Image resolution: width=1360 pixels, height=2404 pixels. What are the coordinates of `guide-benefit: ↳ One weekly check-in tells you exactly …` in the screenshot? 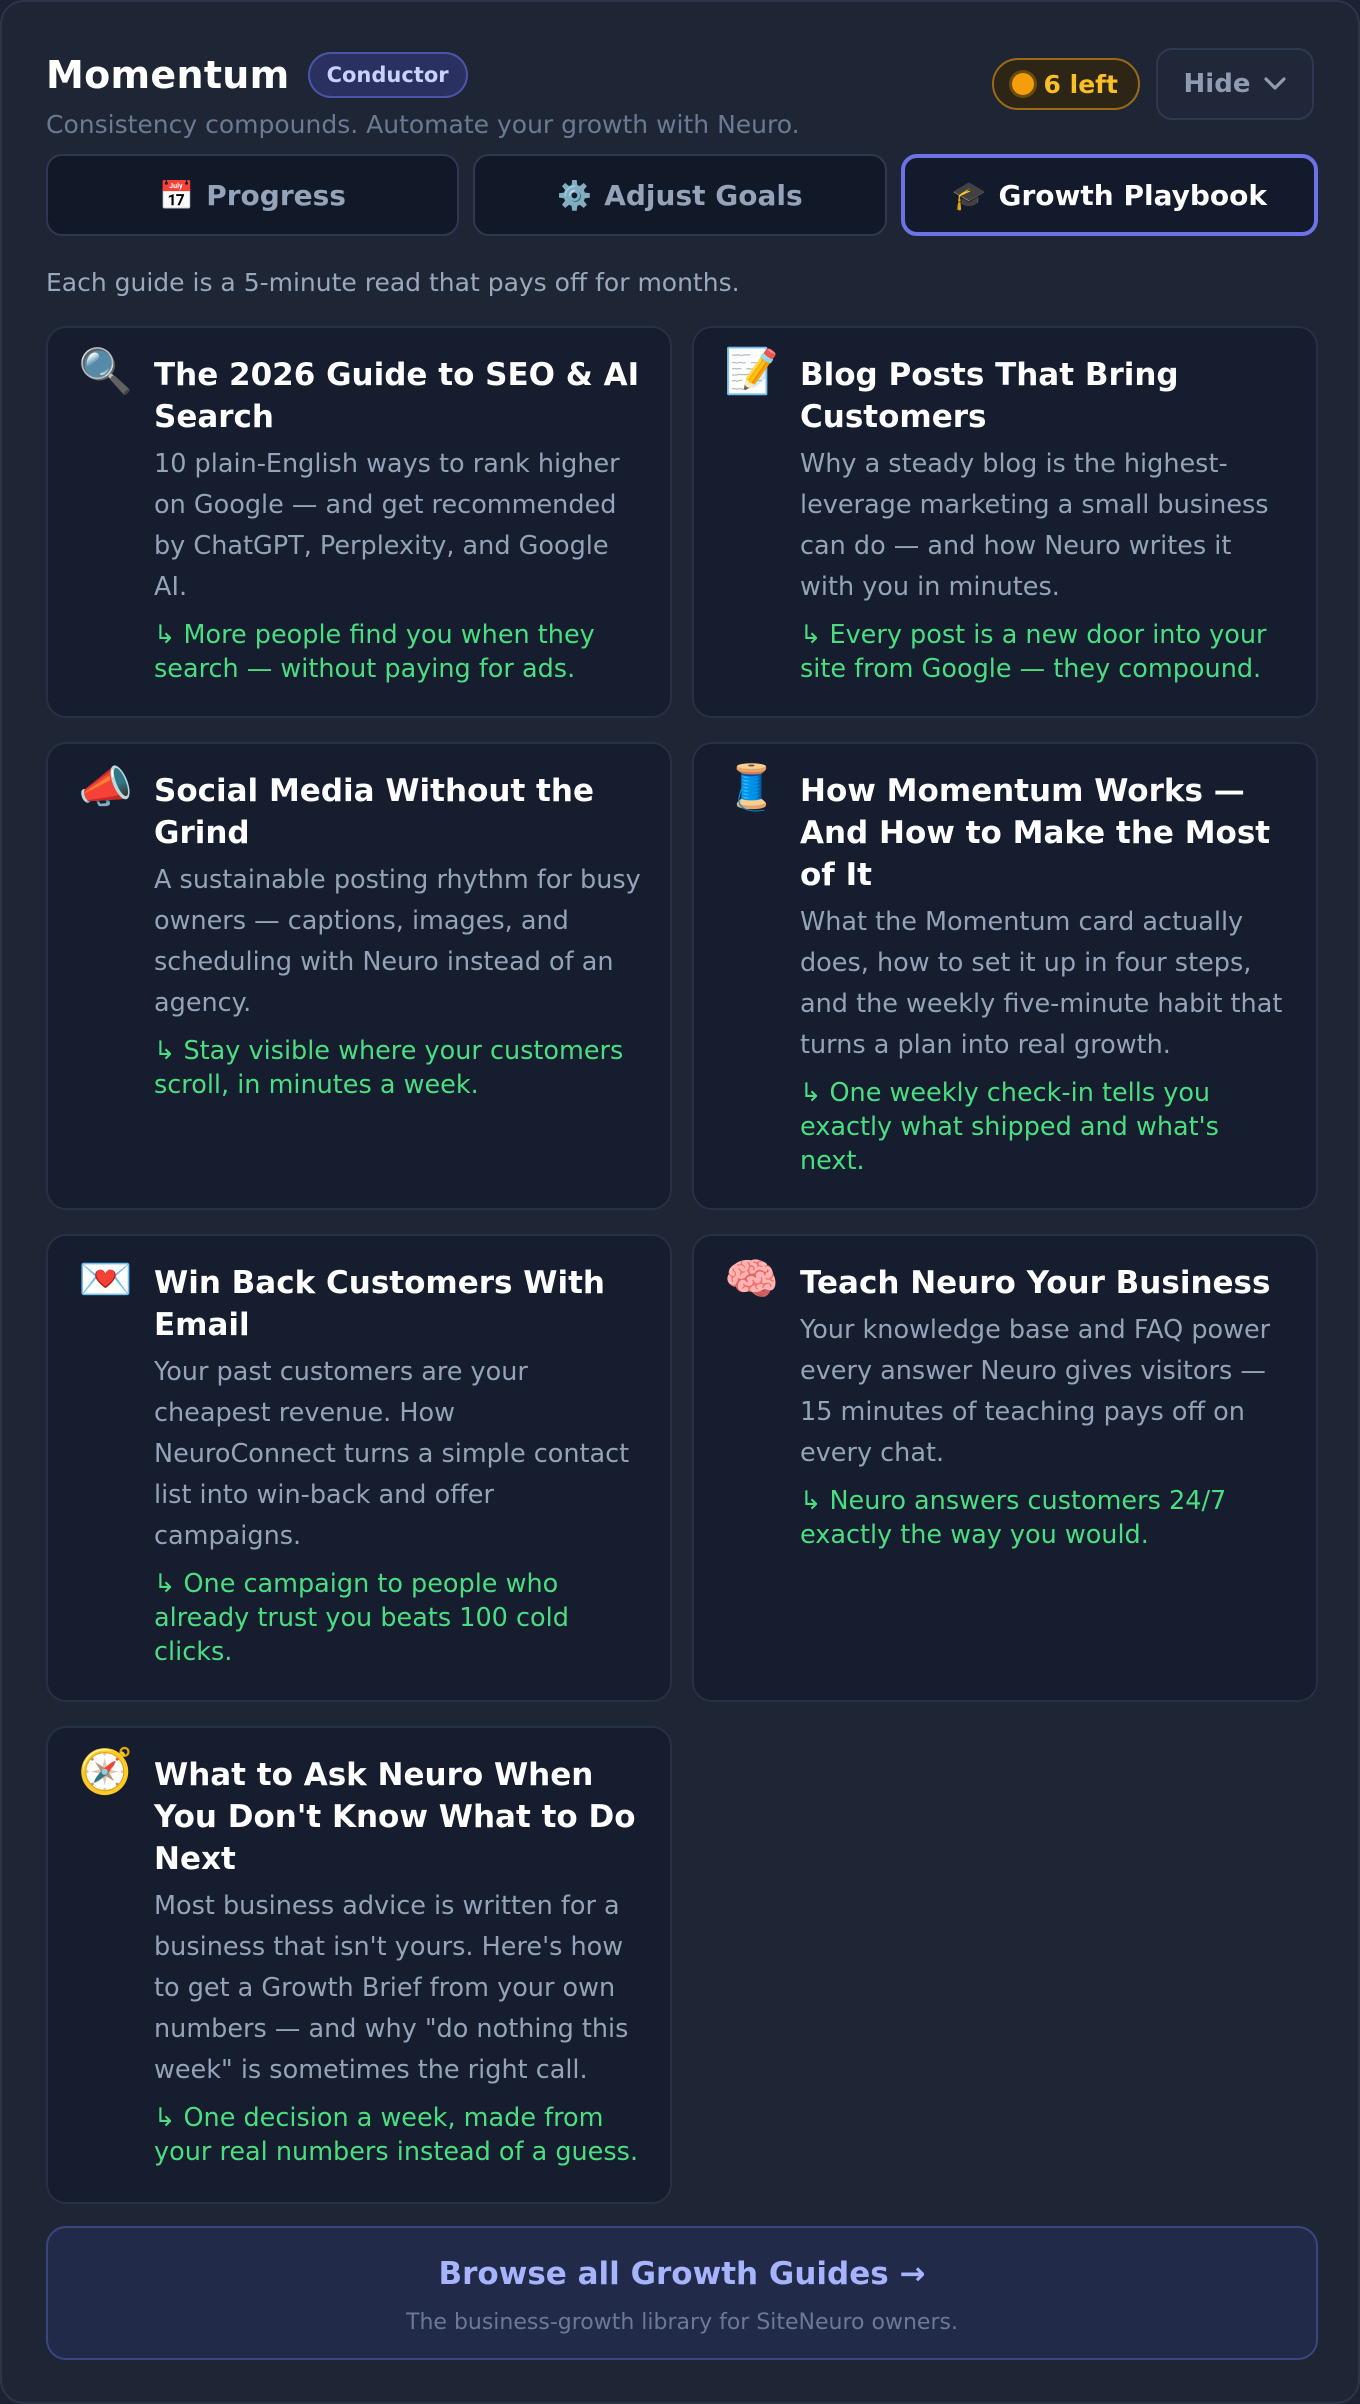 It's located at (1009, 1127).